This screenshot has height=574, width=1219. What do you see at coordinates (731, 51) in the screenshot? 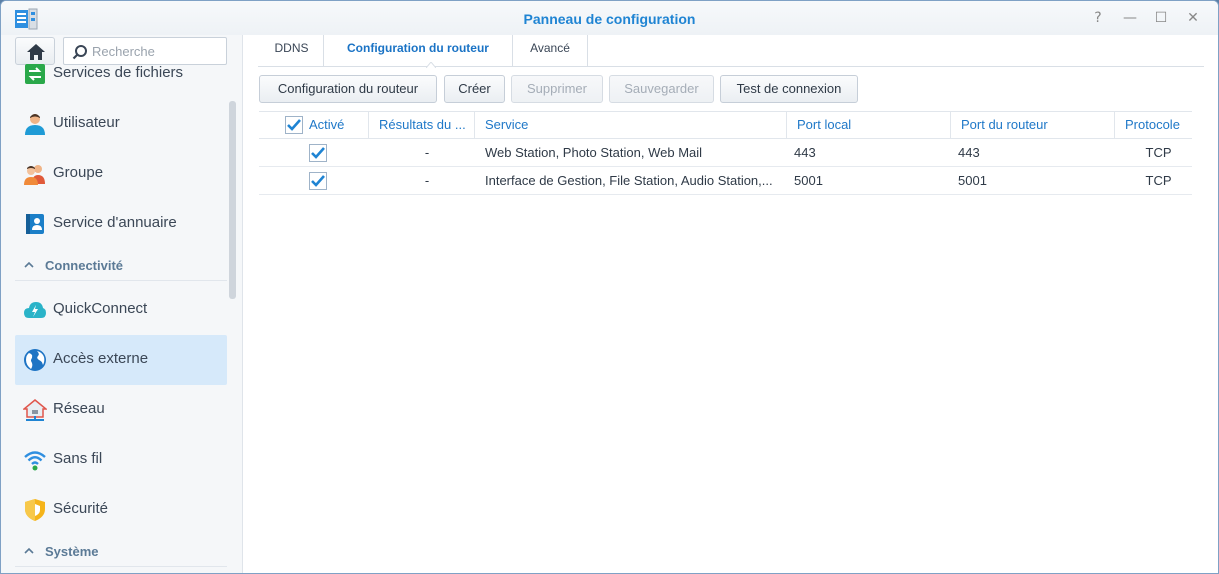
I see `tab-bar: DDNS Configuration du routeur Avancé` at bounding box center [731, 51].